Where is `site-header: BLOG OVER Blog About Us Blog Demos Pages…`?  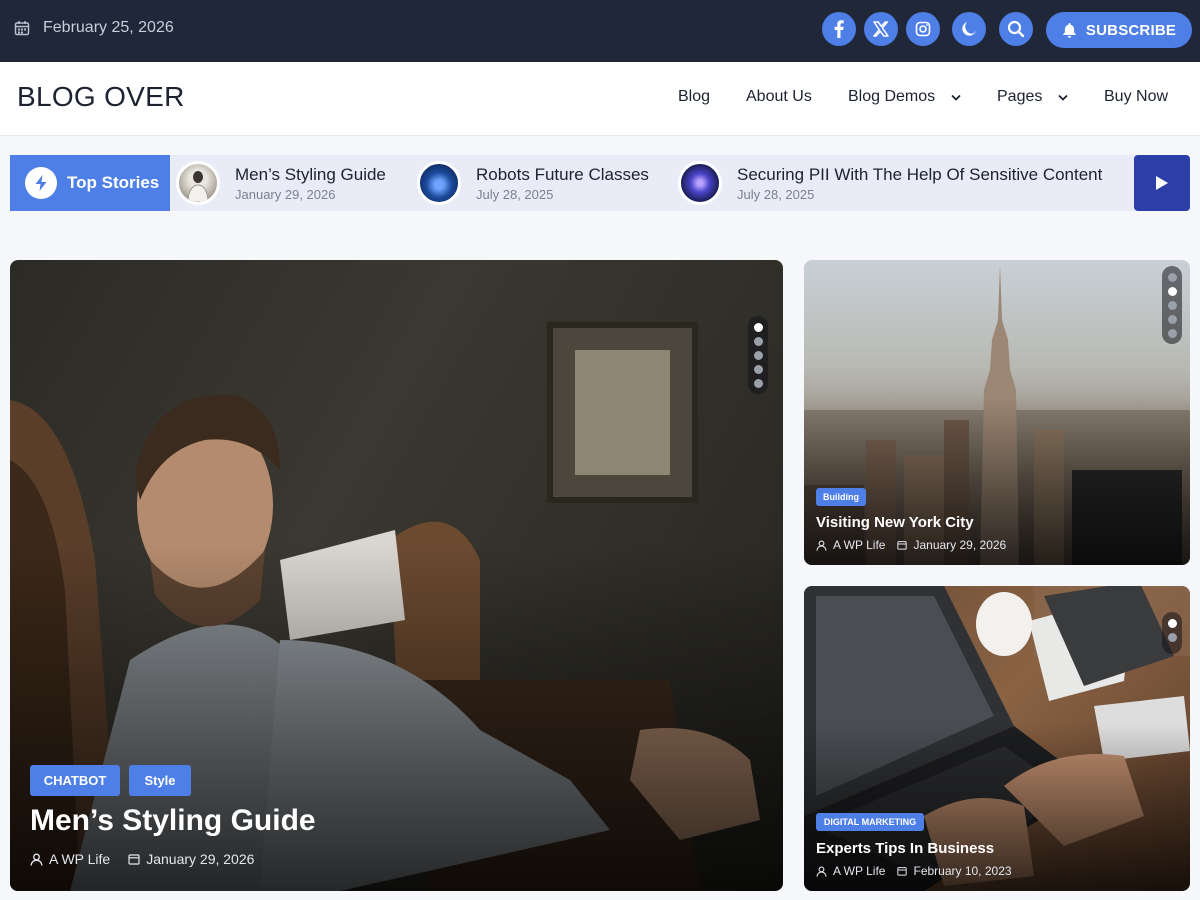
site-header: BLOG OVER Blog About Us Blog Demos Pages… is located at coordinates (600, 99).